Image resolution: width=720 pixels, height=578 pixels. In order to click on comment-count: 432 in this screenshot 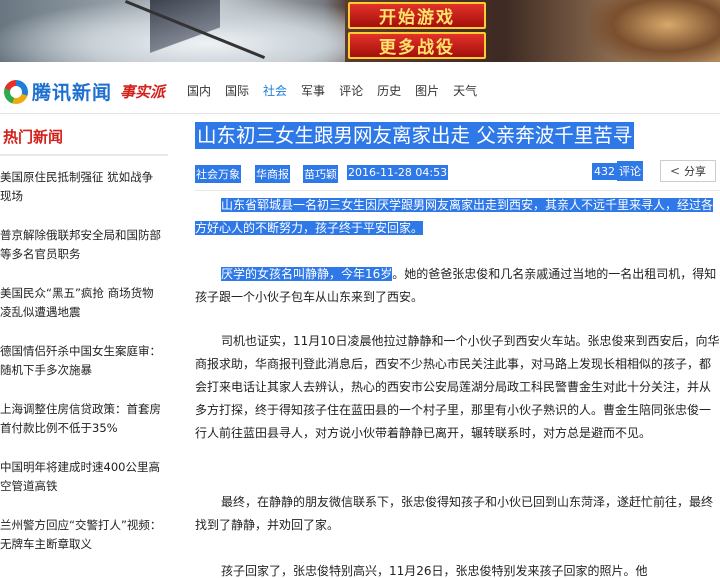, I will do `click(604, 171)`.